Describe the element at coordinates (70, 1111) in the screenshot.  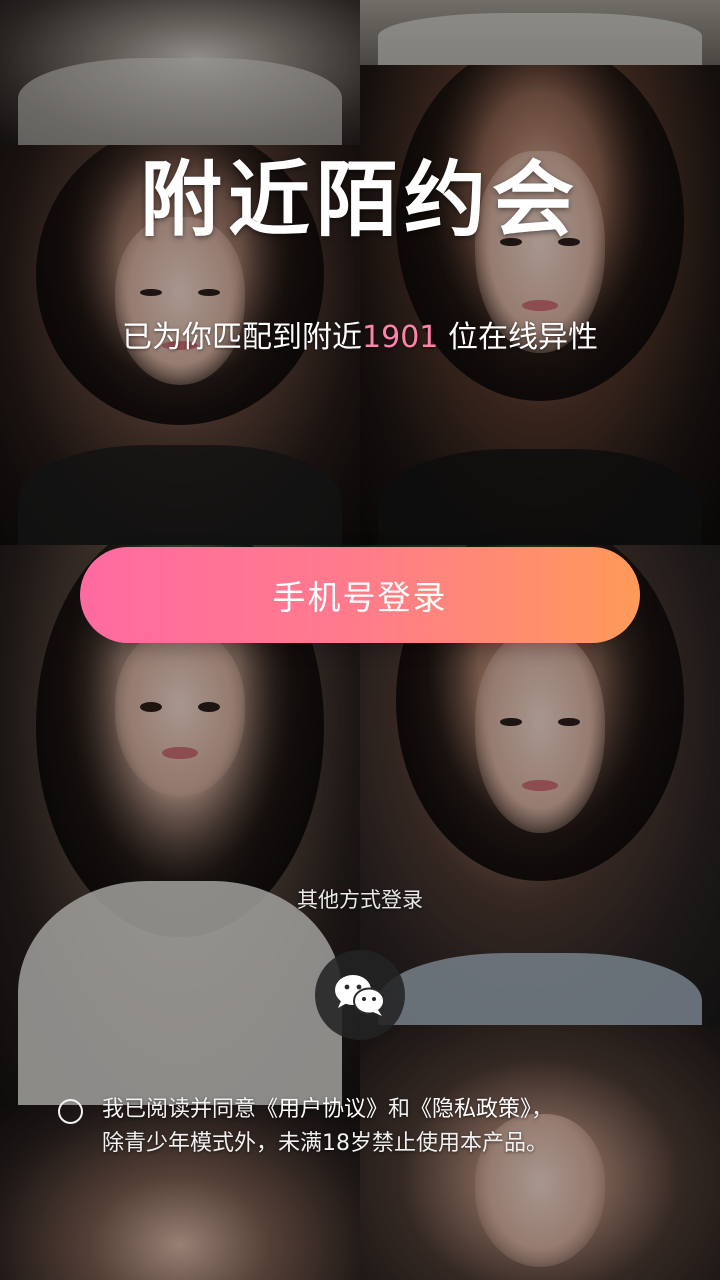
I see `agreement-radio` at that location.